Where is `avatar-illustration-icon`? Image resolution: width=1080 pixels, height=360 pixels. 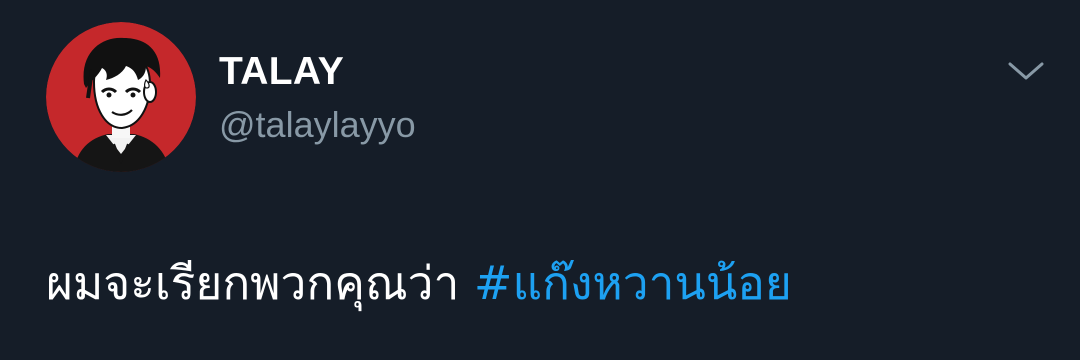
avatar-illustration-icon is located at coordinates (121, 97).